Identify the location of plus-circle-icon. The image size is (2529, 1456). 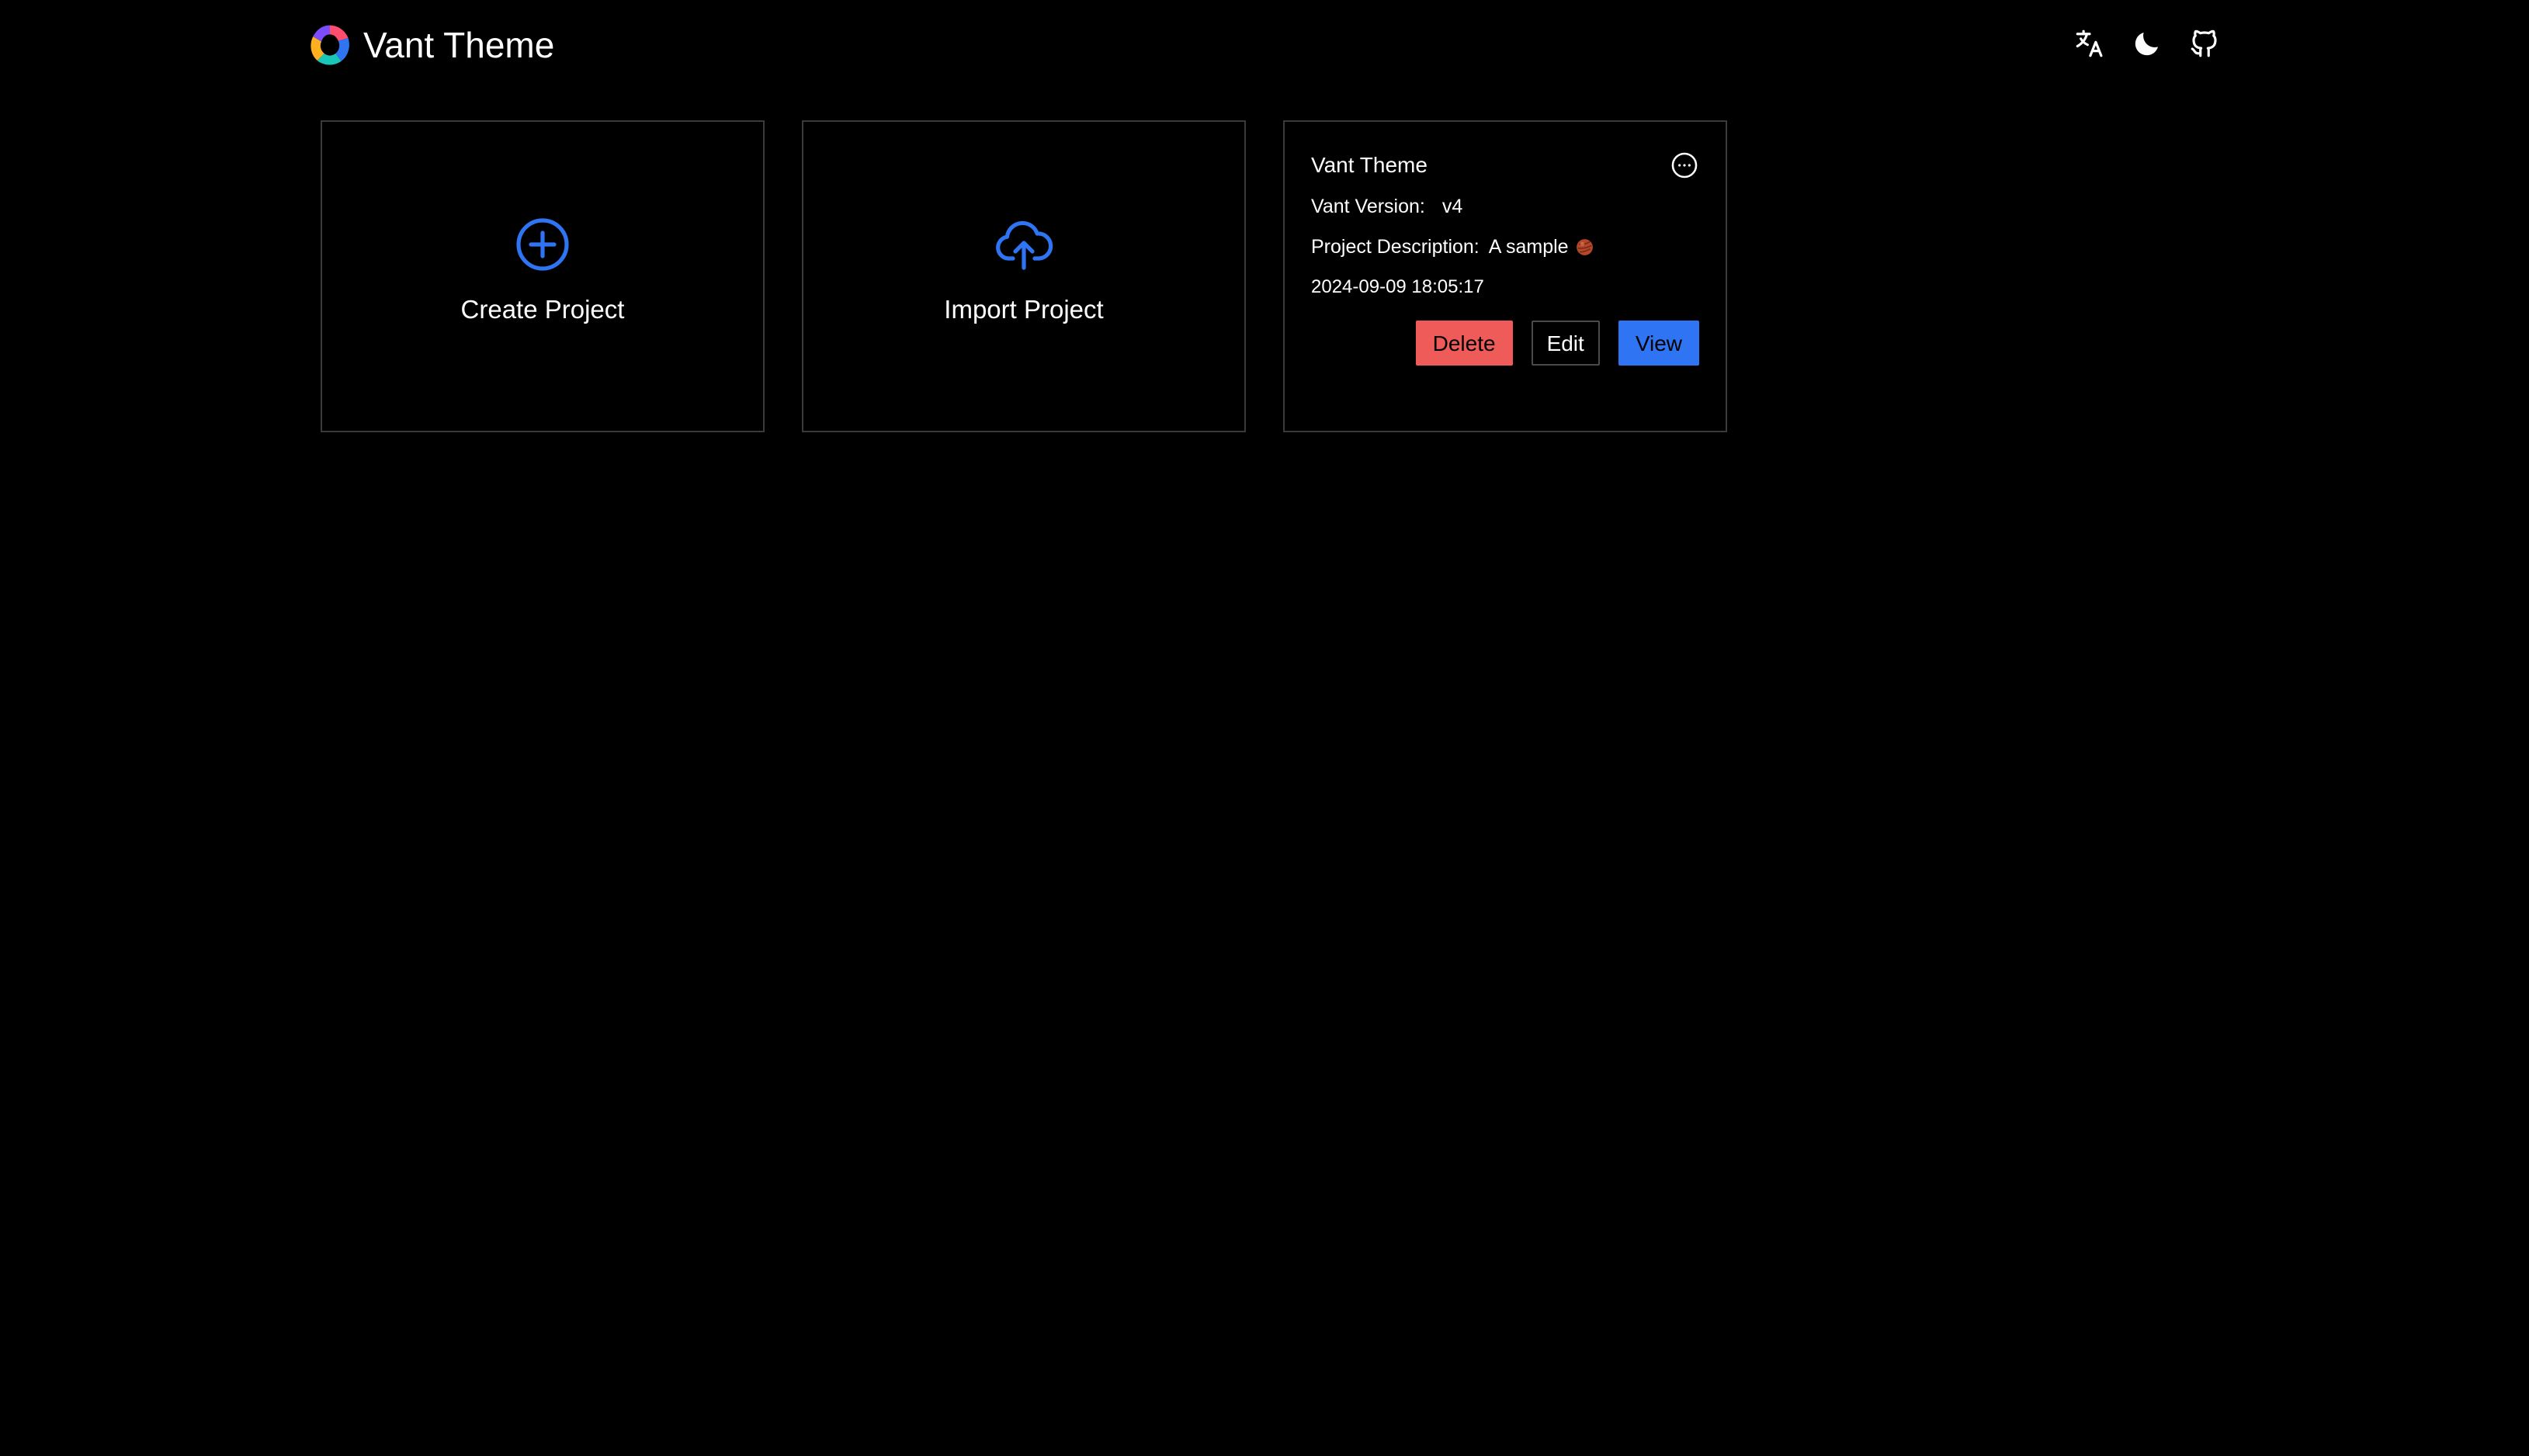
(542, 245).